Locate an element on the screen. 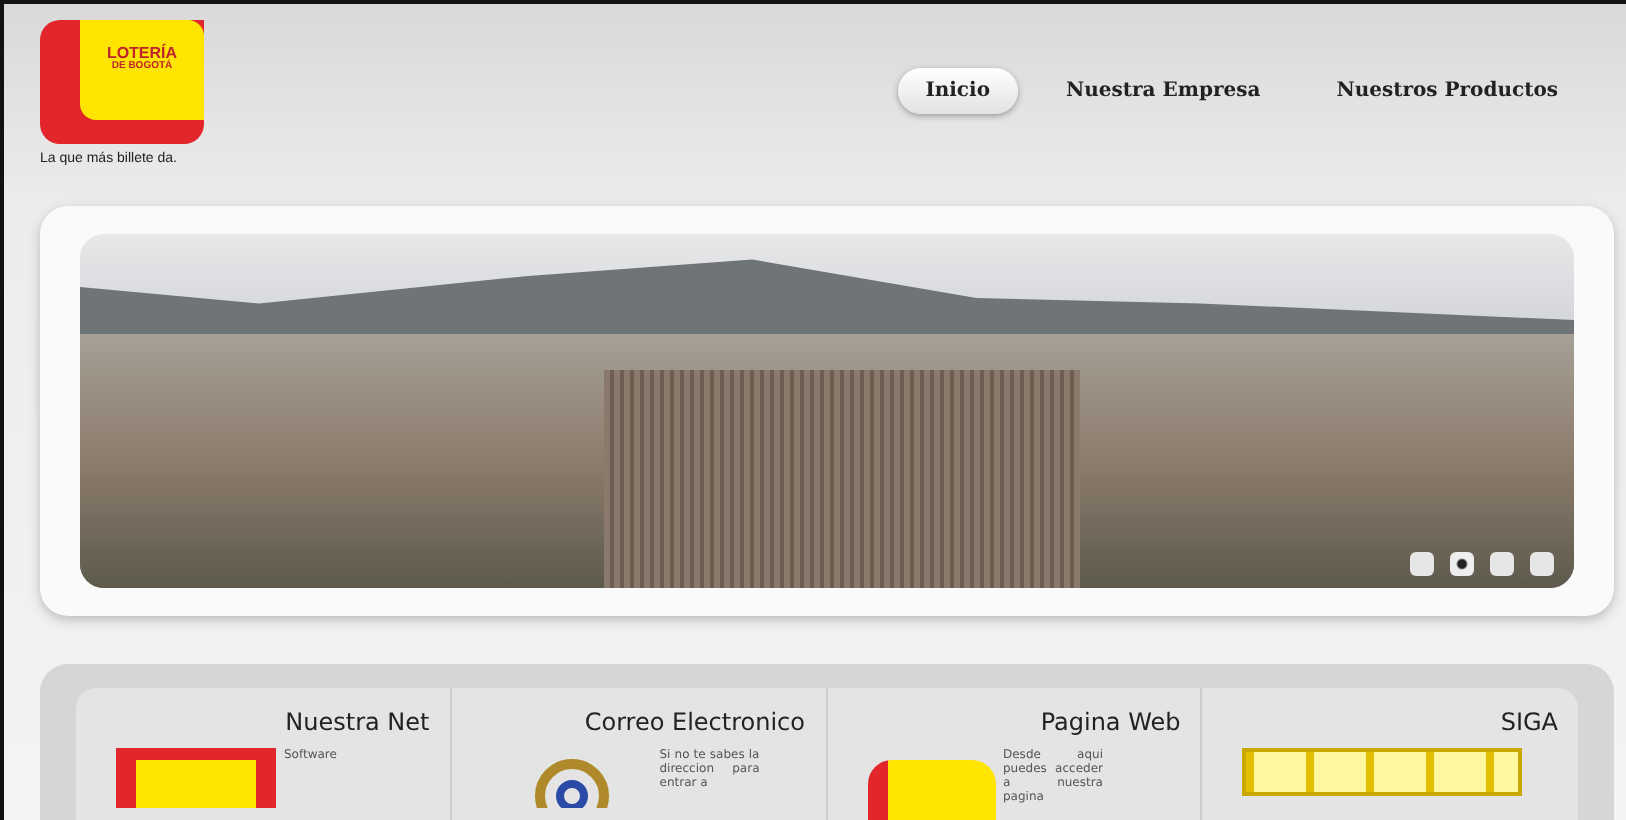 The image size is (1626, 820). section-title: Correo Electronico is located at coordinates (694, 722).